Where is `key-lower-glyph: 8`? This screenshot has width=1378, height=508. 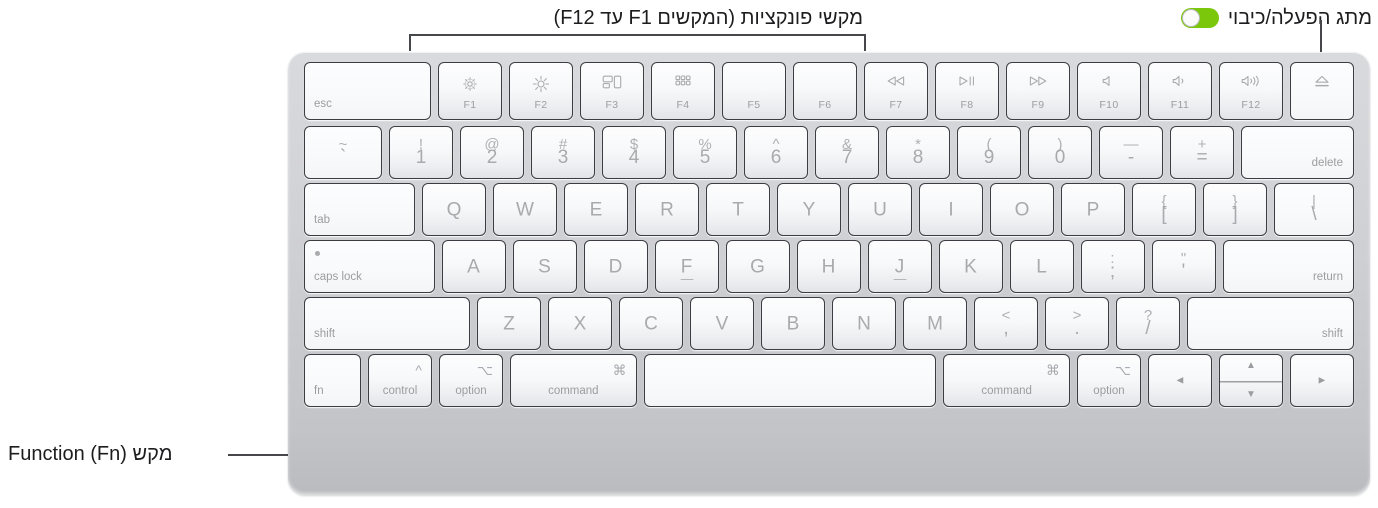
key-lower-glyph: 8 is located at coordinates (918, 157).